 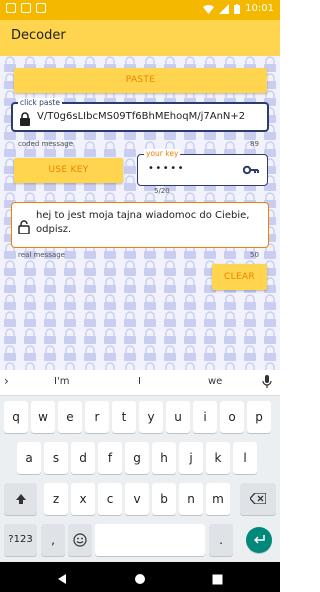 What do you see at coordinates (29, 458) in the screenshot?
I see `key-a: a` at bounding box center [29, 458].